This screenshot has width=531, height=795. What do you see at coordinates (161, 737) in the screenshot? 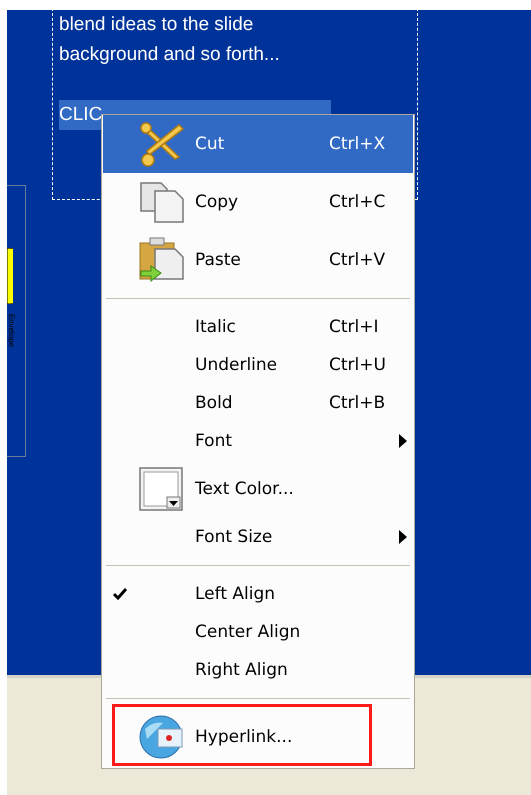
I see `globe-link-icon` at bounding box center [161, 737].